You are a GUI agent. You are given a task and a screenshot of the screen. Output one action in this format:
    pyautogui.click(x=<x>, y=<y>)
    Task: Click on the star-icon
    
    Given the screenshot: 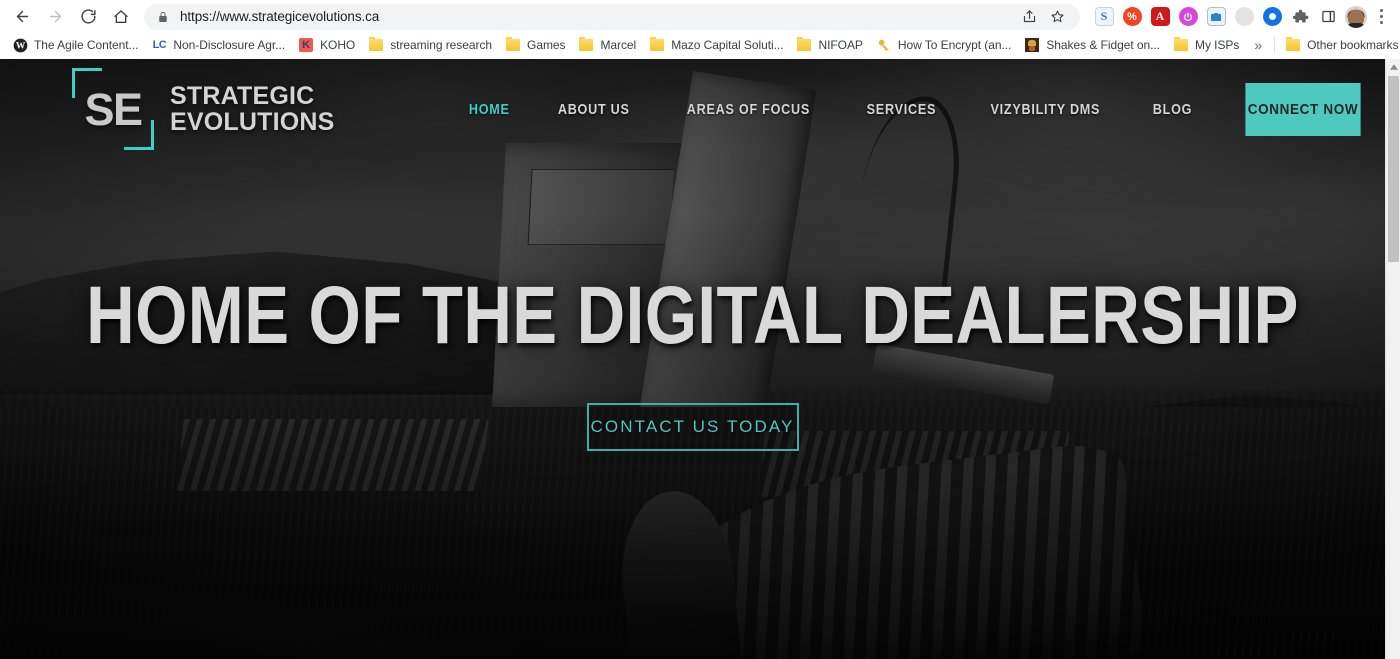 What is the action you would take?
    pyautogui.click(x=1057, y=17)
    